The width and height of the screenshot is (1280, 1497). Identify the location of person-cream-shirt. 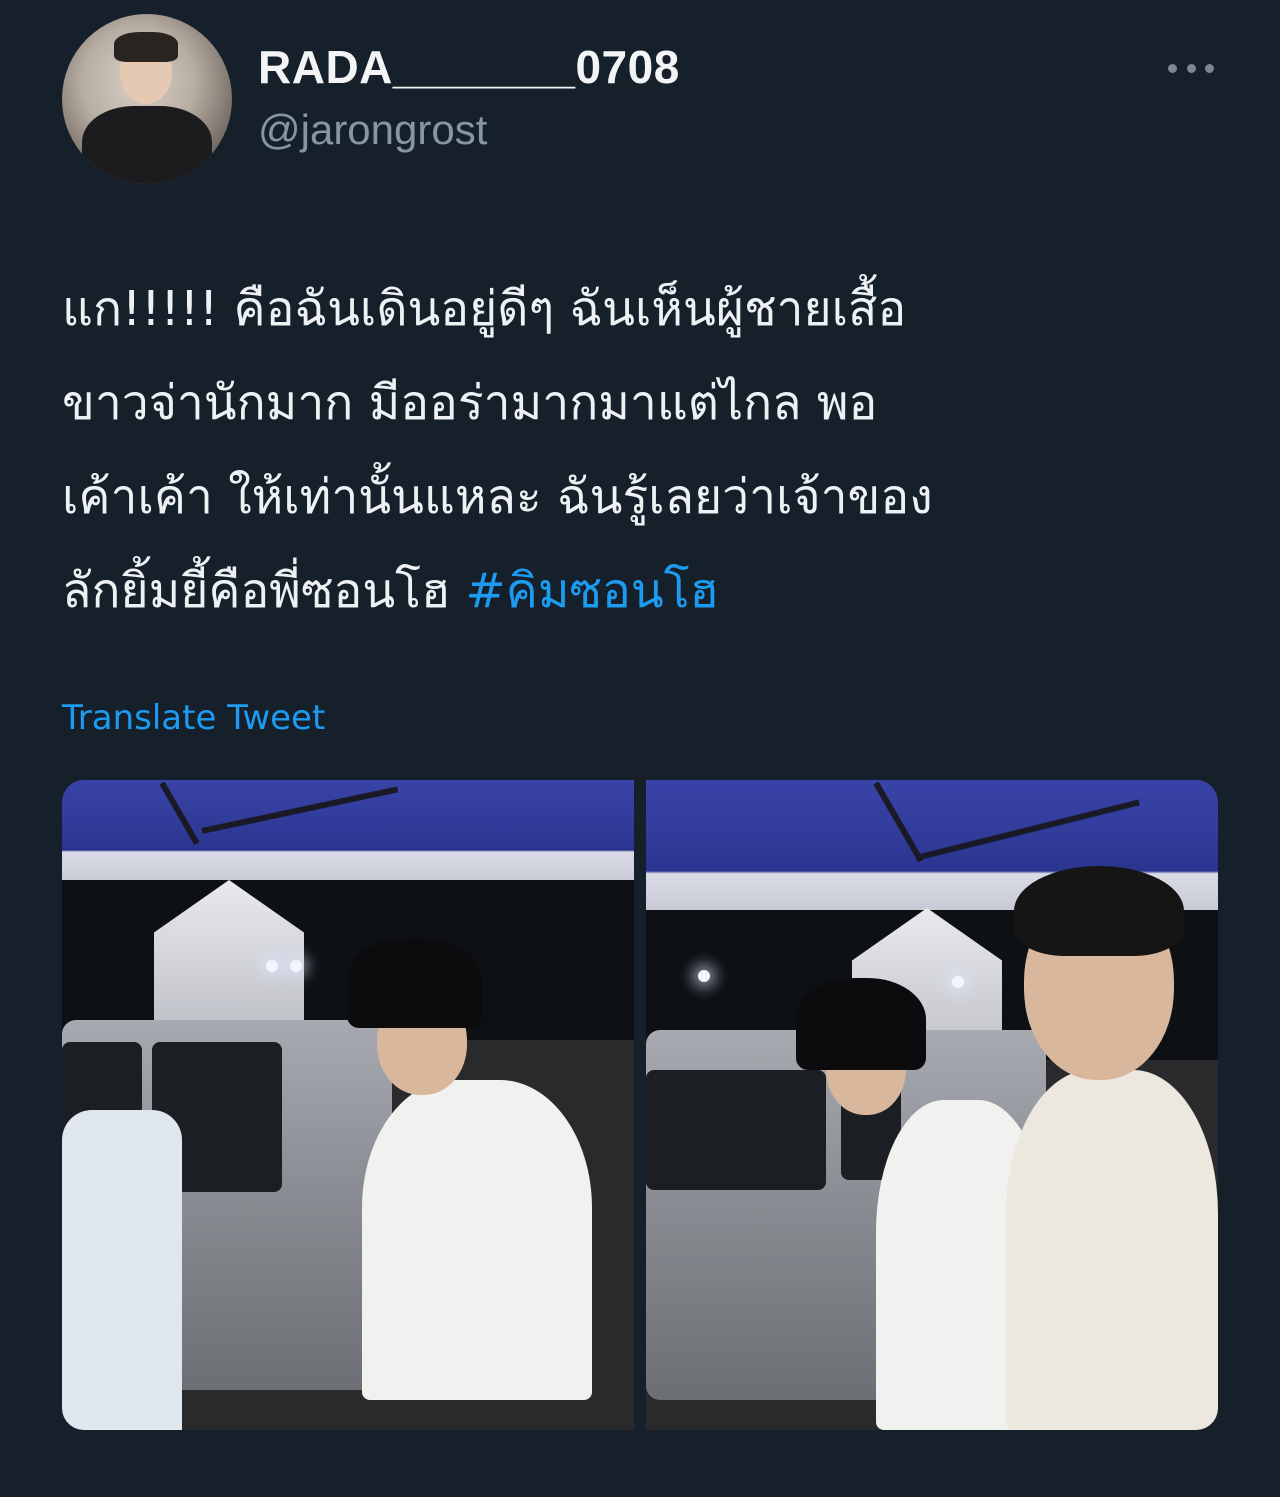
(1112, 1250).